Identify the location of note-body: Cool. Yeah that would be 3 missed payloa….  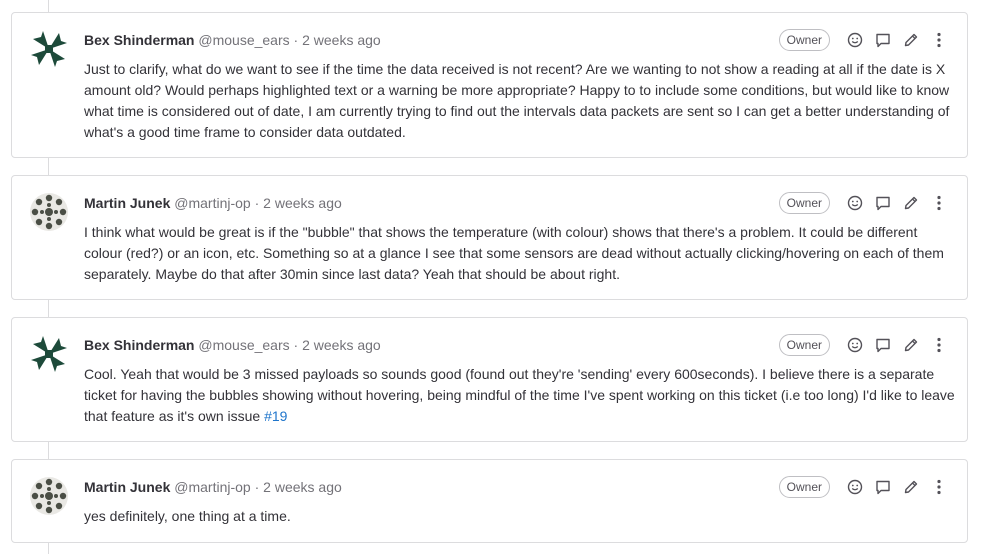
(520, 395).